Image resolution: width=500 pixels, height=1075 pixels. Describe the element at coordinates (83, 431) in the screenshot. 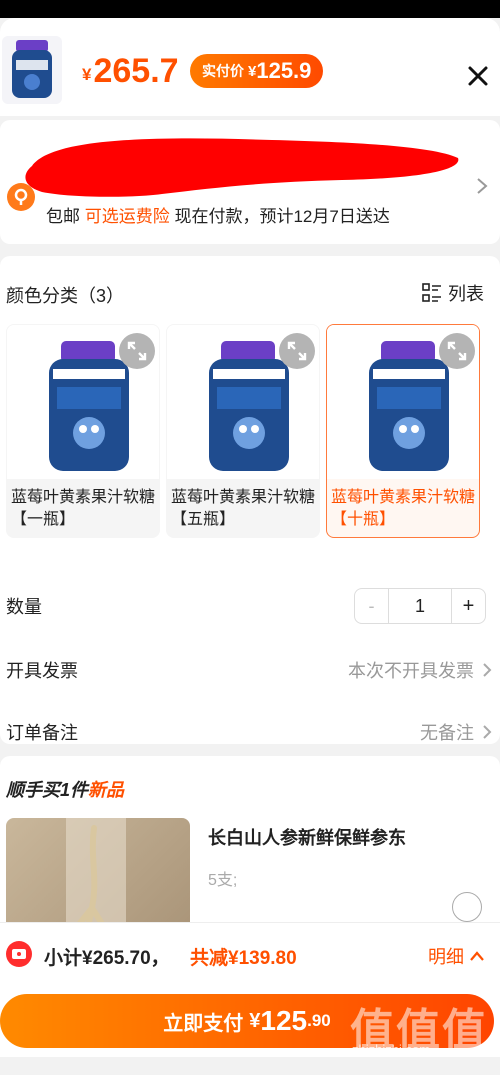

I see `sku-option: 蓝莓叶黄素果汁软糖【一瓶】` at that location.